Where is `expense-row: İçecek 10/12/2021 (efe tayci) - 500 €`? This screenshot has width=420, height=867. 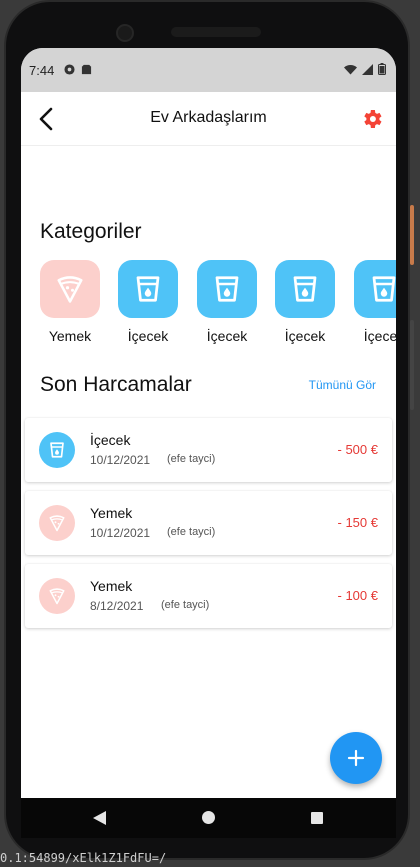
expense-row: İçecek 10/12/2021 (efe tayci) - 500 € is located at coordinates (208, 450).